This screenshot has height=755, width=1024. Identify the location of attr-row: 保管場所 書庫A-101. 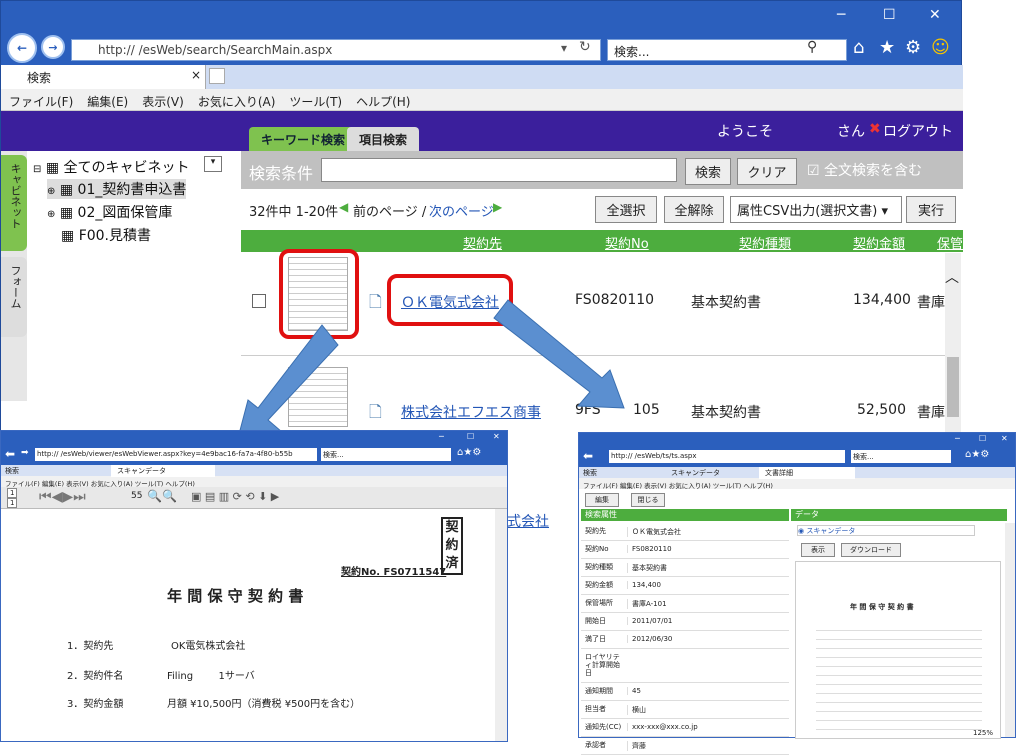
(685, 604).